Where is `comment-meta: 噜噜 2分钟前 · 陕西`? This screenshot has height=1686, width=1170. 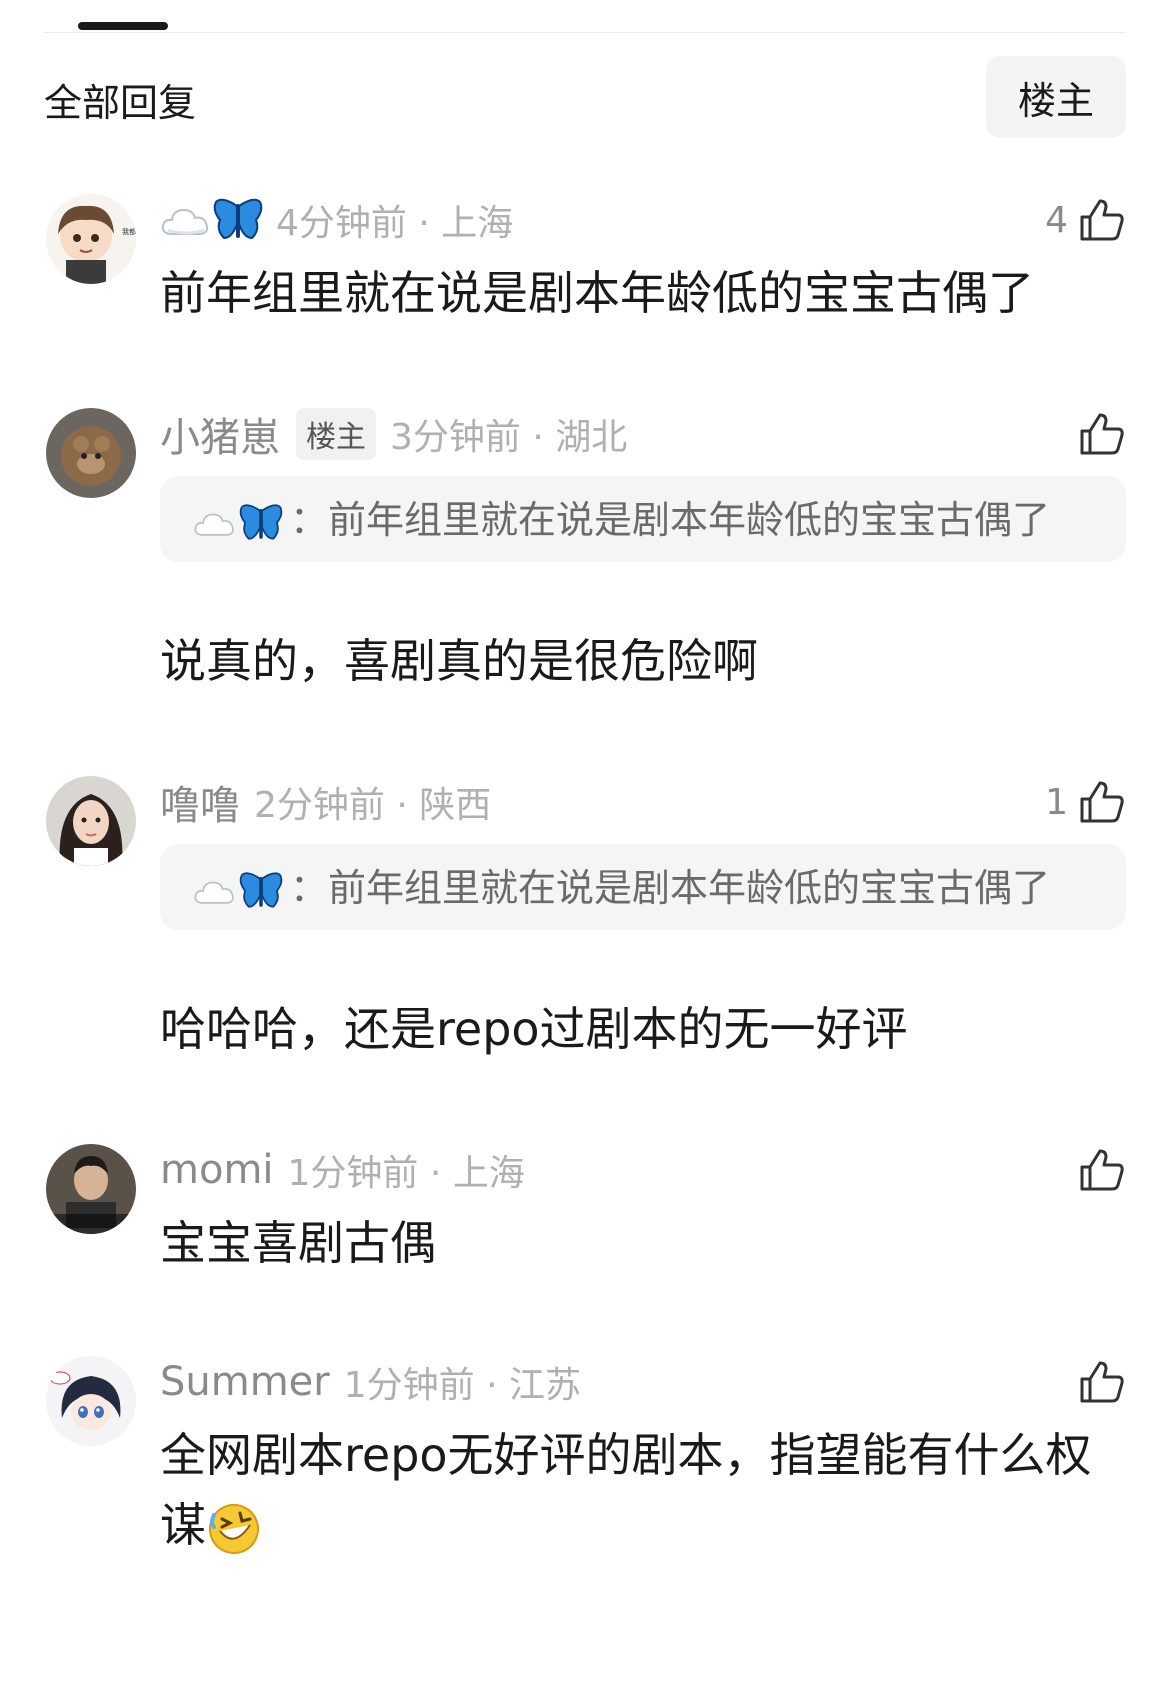 comment-meta: 噜噜 2分钟前 · 陕西 is located at coordinates (325, 802).